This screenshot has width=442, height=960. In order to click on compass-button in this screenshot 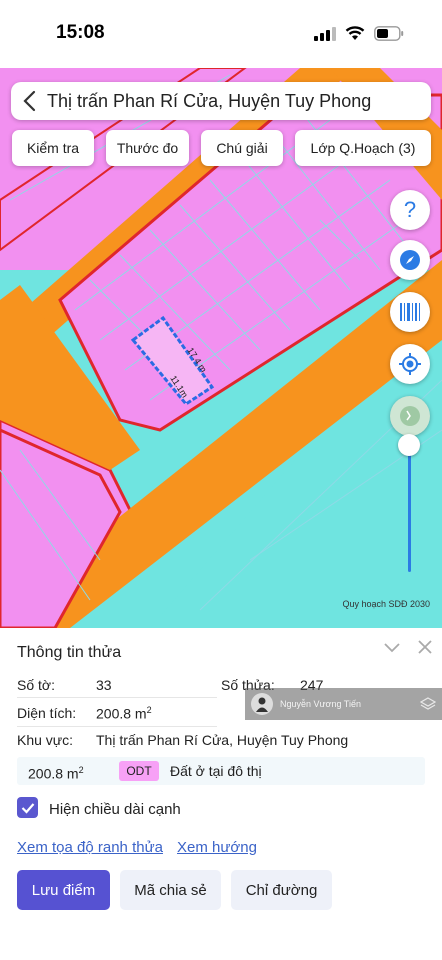, I will do `click(410, 260)`.